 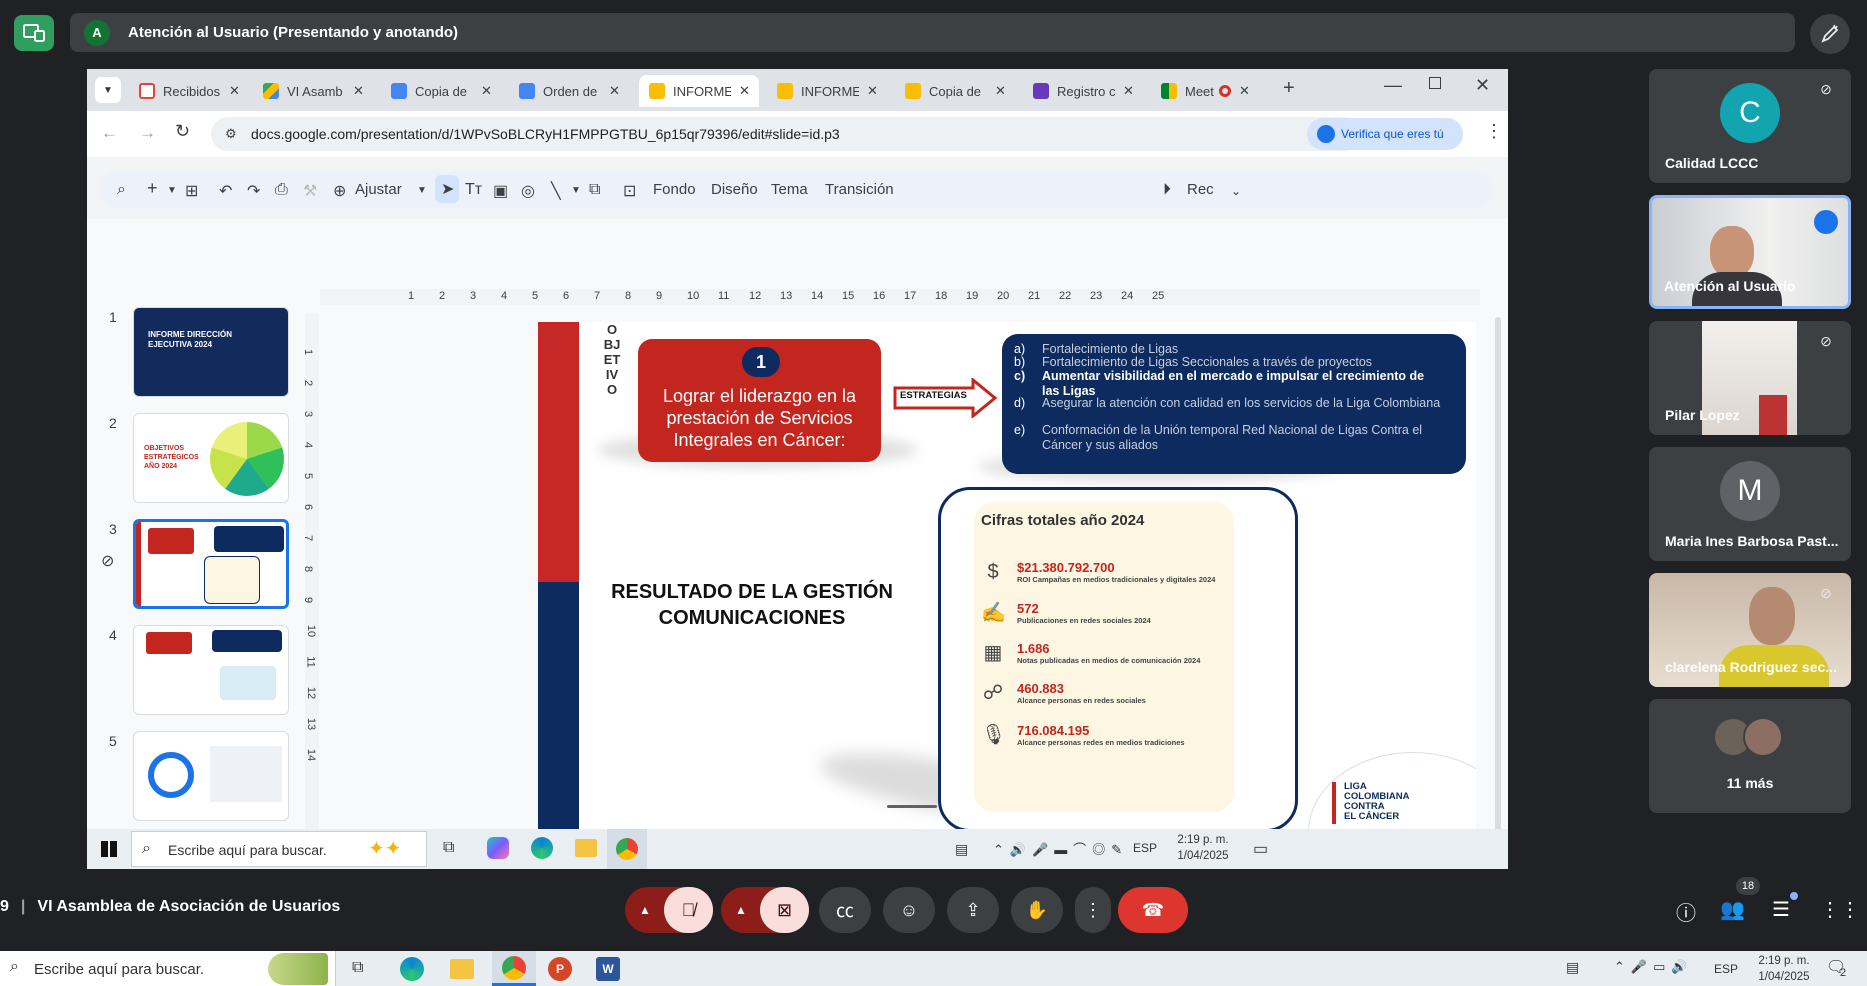 What do you see at coordinates (1037, 910) in the screenshot?
I see `raise-hand-button: ✋` at bounding box center [1037, 910].